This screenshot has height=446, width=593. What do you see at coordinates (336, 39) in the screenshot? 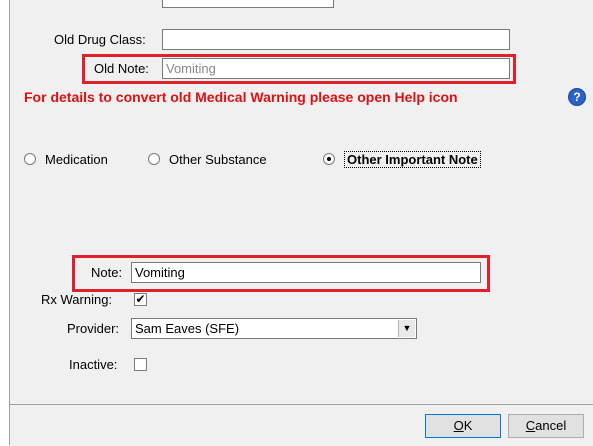
I see `old-drug-class-field` at bounding box center [336, 39].